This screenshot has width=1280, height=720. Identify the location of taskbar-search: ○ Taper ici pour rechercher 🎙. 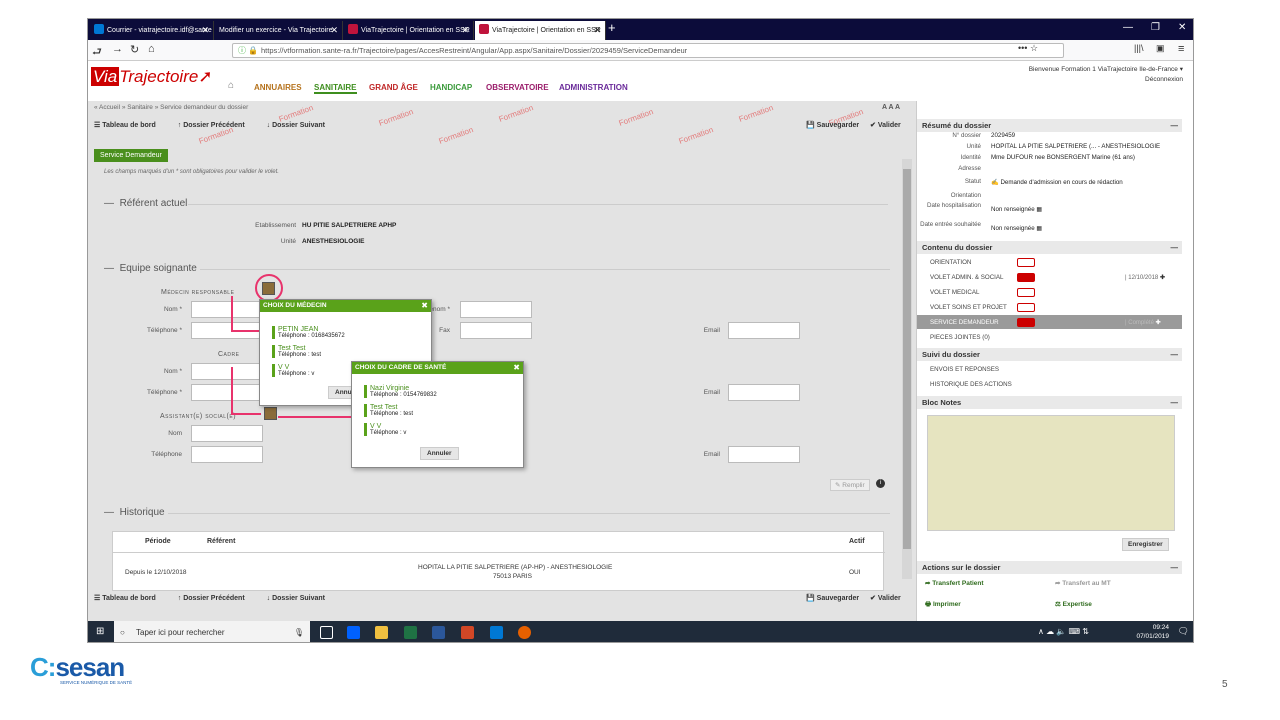
(212, 631).